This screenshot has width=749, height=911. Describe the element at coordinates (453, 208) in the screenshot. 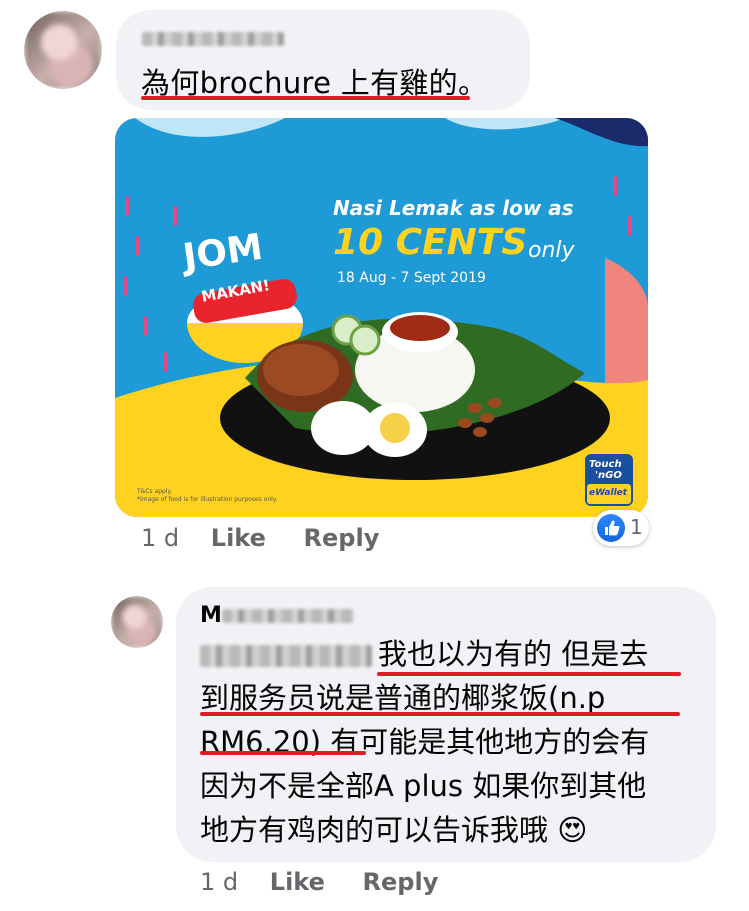

I see `promo-headline: Nasi Lemak as low as` at that location.